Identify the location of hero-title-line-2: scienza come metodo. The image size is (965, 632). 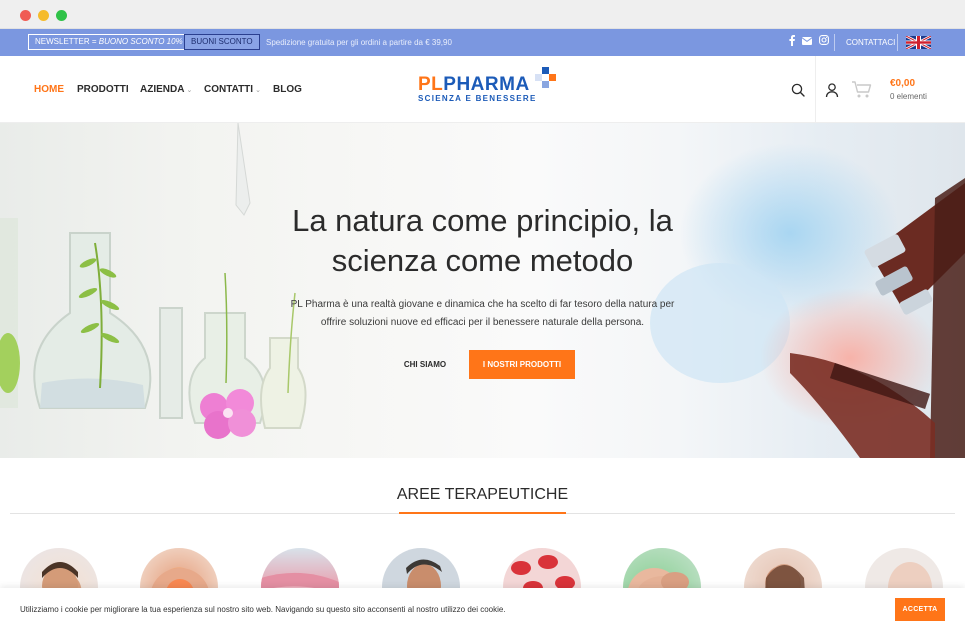
(482, 260).